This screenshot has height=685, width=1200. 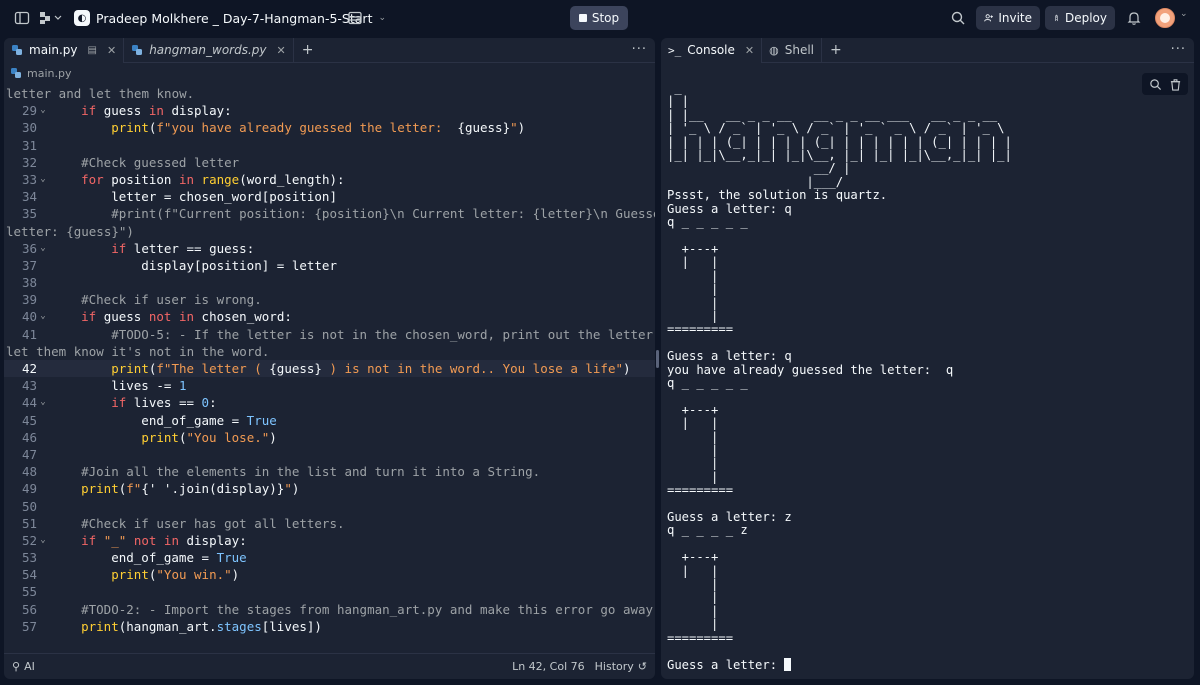 I want to click on invite-button: Invite, so click(x=1008, y=18).